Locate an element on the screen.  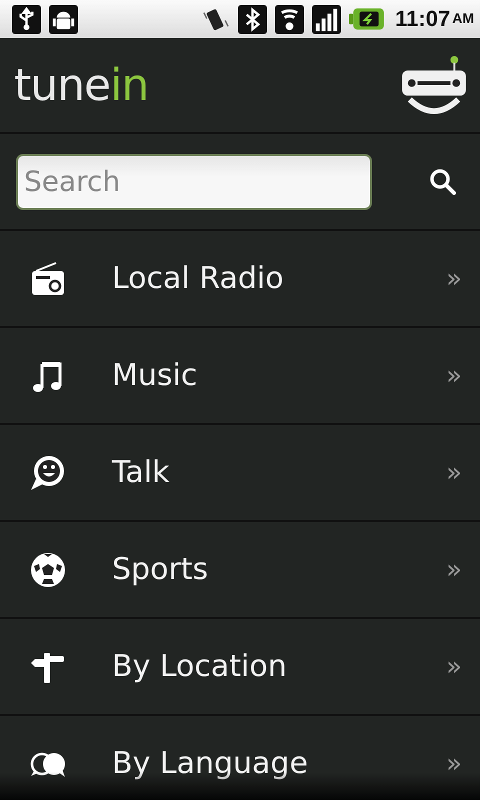
search-icon is located at coordinates (443, 181).